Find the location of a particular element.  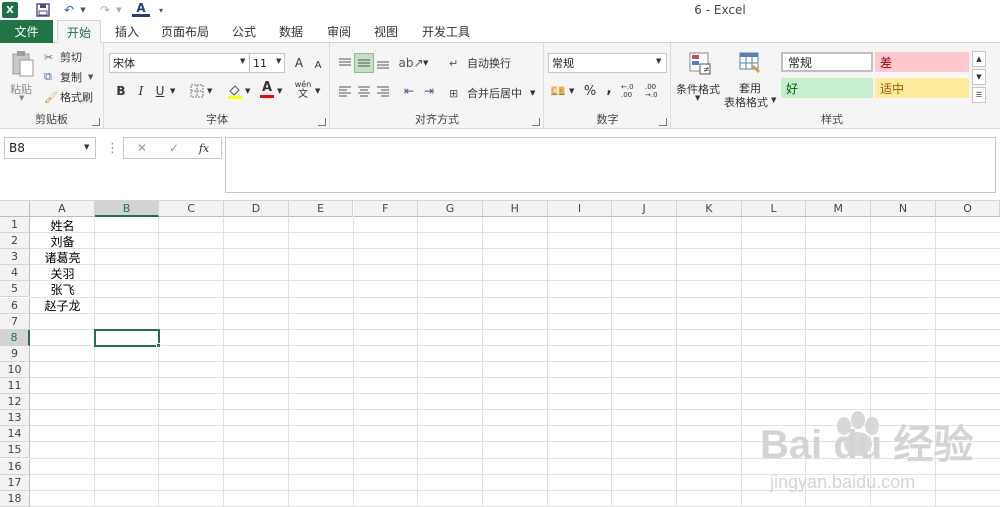

bold-button: B is located at coordinates (121, 91).